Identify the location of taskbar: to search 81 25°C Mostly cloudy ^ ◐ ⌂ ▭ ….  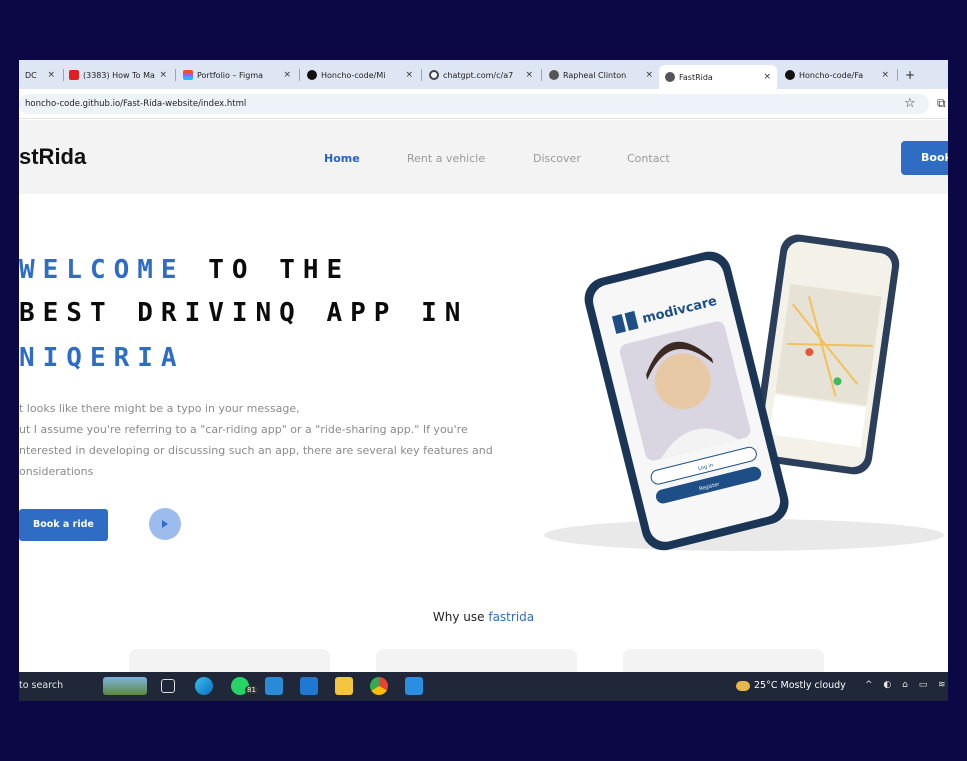
(483, 686).